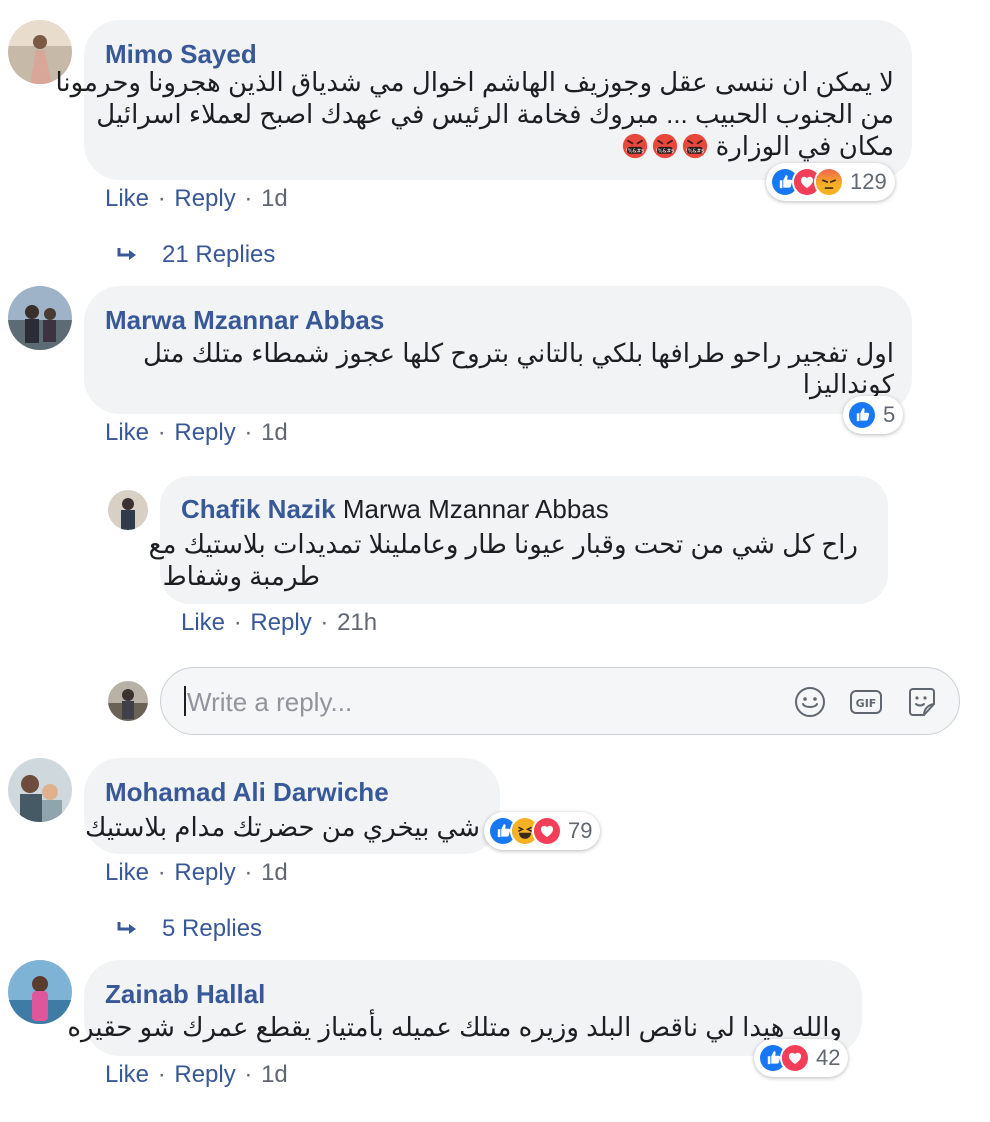  I want to click on reply-author-name: Chafik Nazik, so click(258, 509).